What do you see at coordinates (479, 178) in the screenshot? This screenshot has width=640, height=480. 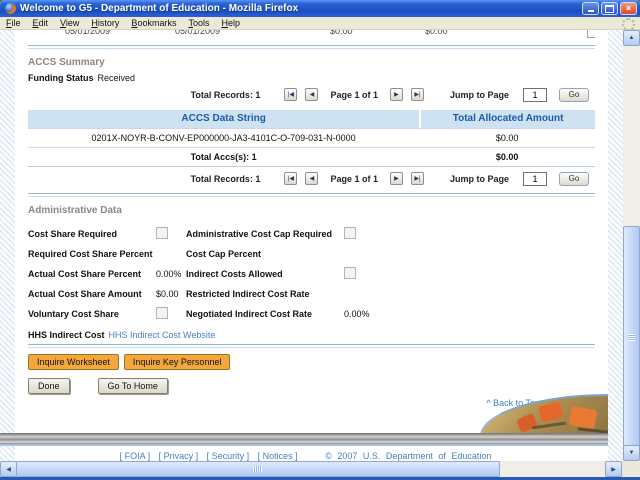 I see `jump-to-page-label: Jump to Page` at bounding box center [479, 178].